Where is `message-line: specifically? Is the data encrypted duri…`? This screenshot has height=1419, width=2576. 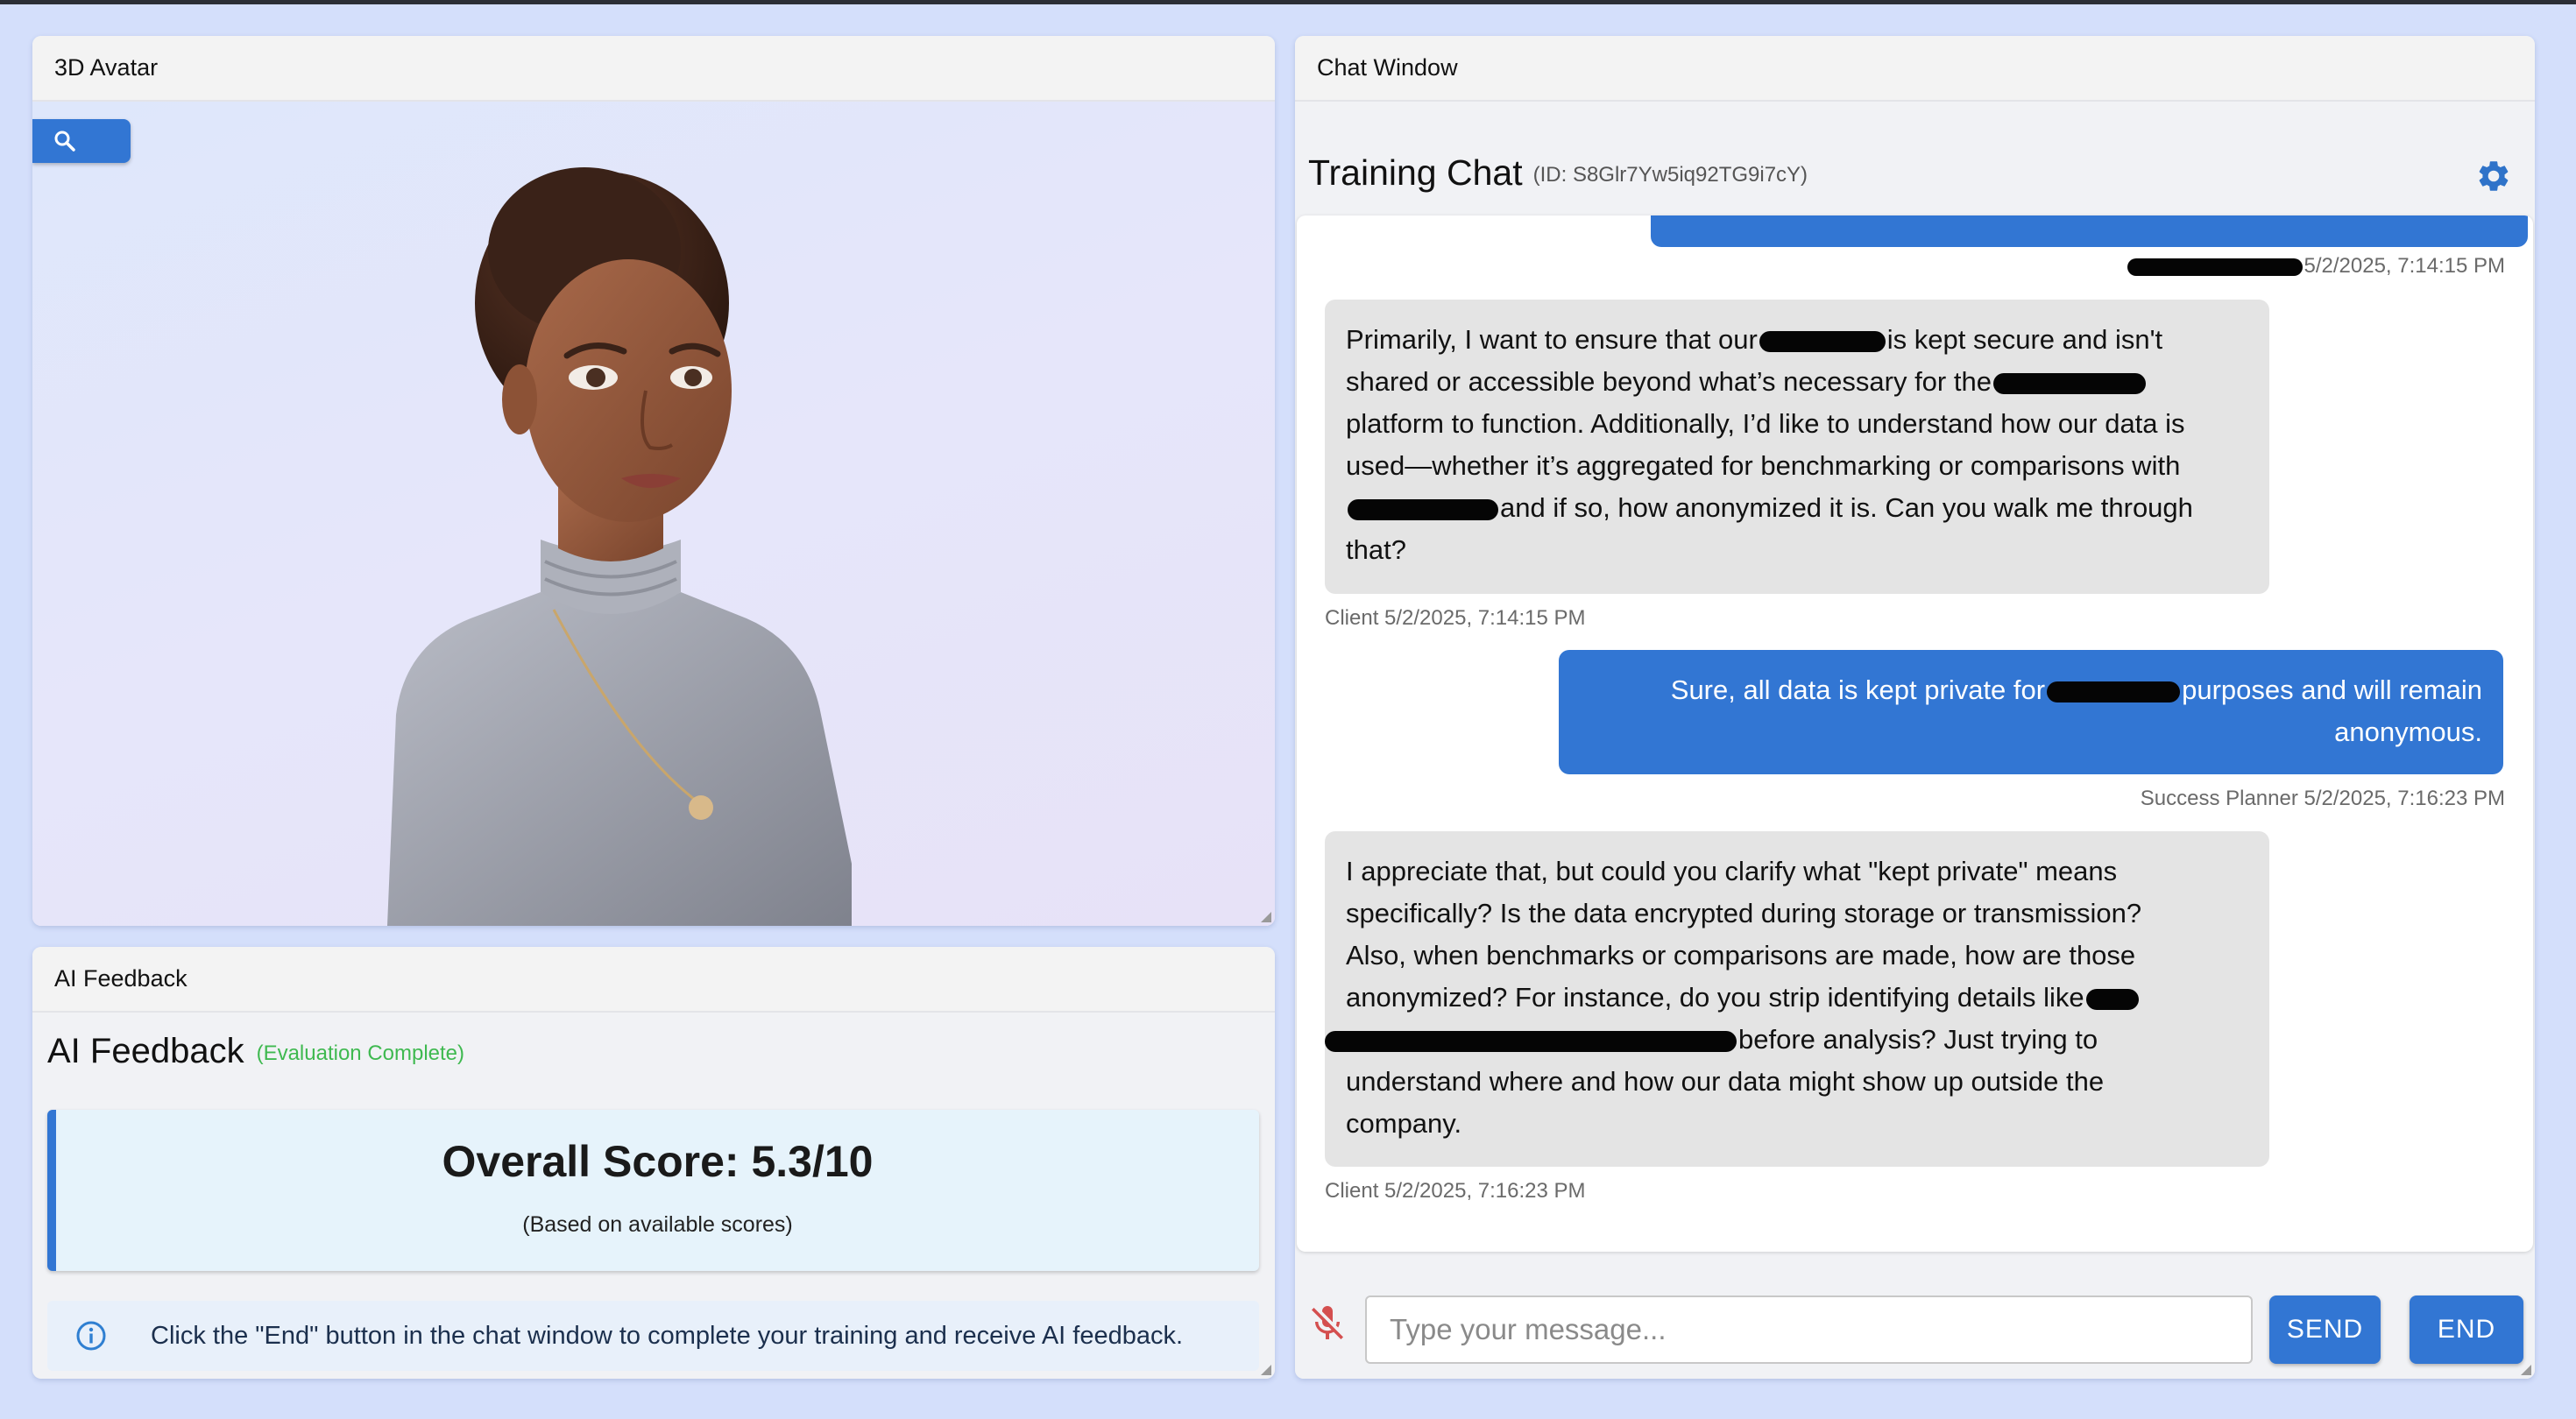 message-line: specifically? Is the data encrypted duri… is located at coordinates (1744, 913).